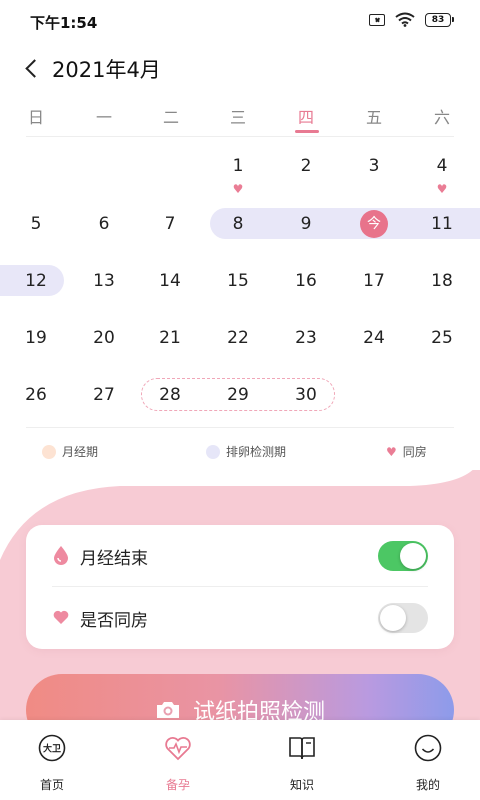 This screenshot has height=800, width=480. What do you see at coordinates (240, 136) in the screenshot?
I see `weekday-divider` at bounding box center [240, 136].